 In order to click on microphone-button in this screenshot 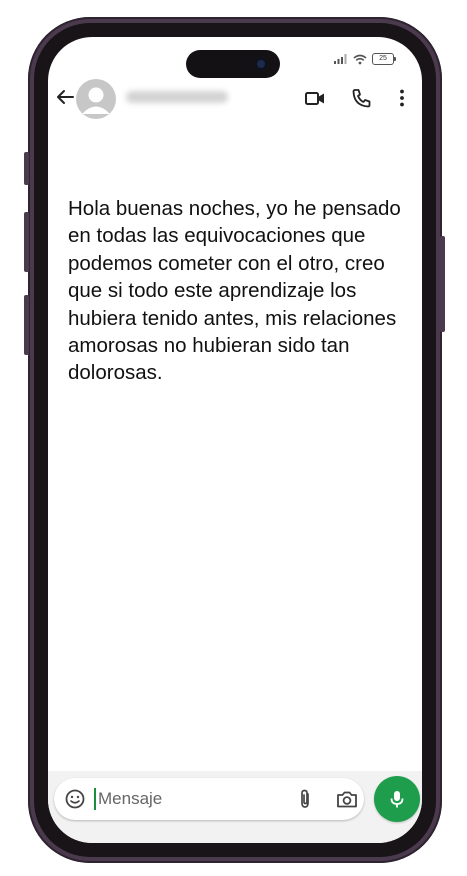, I will do `click(397, 799)`.